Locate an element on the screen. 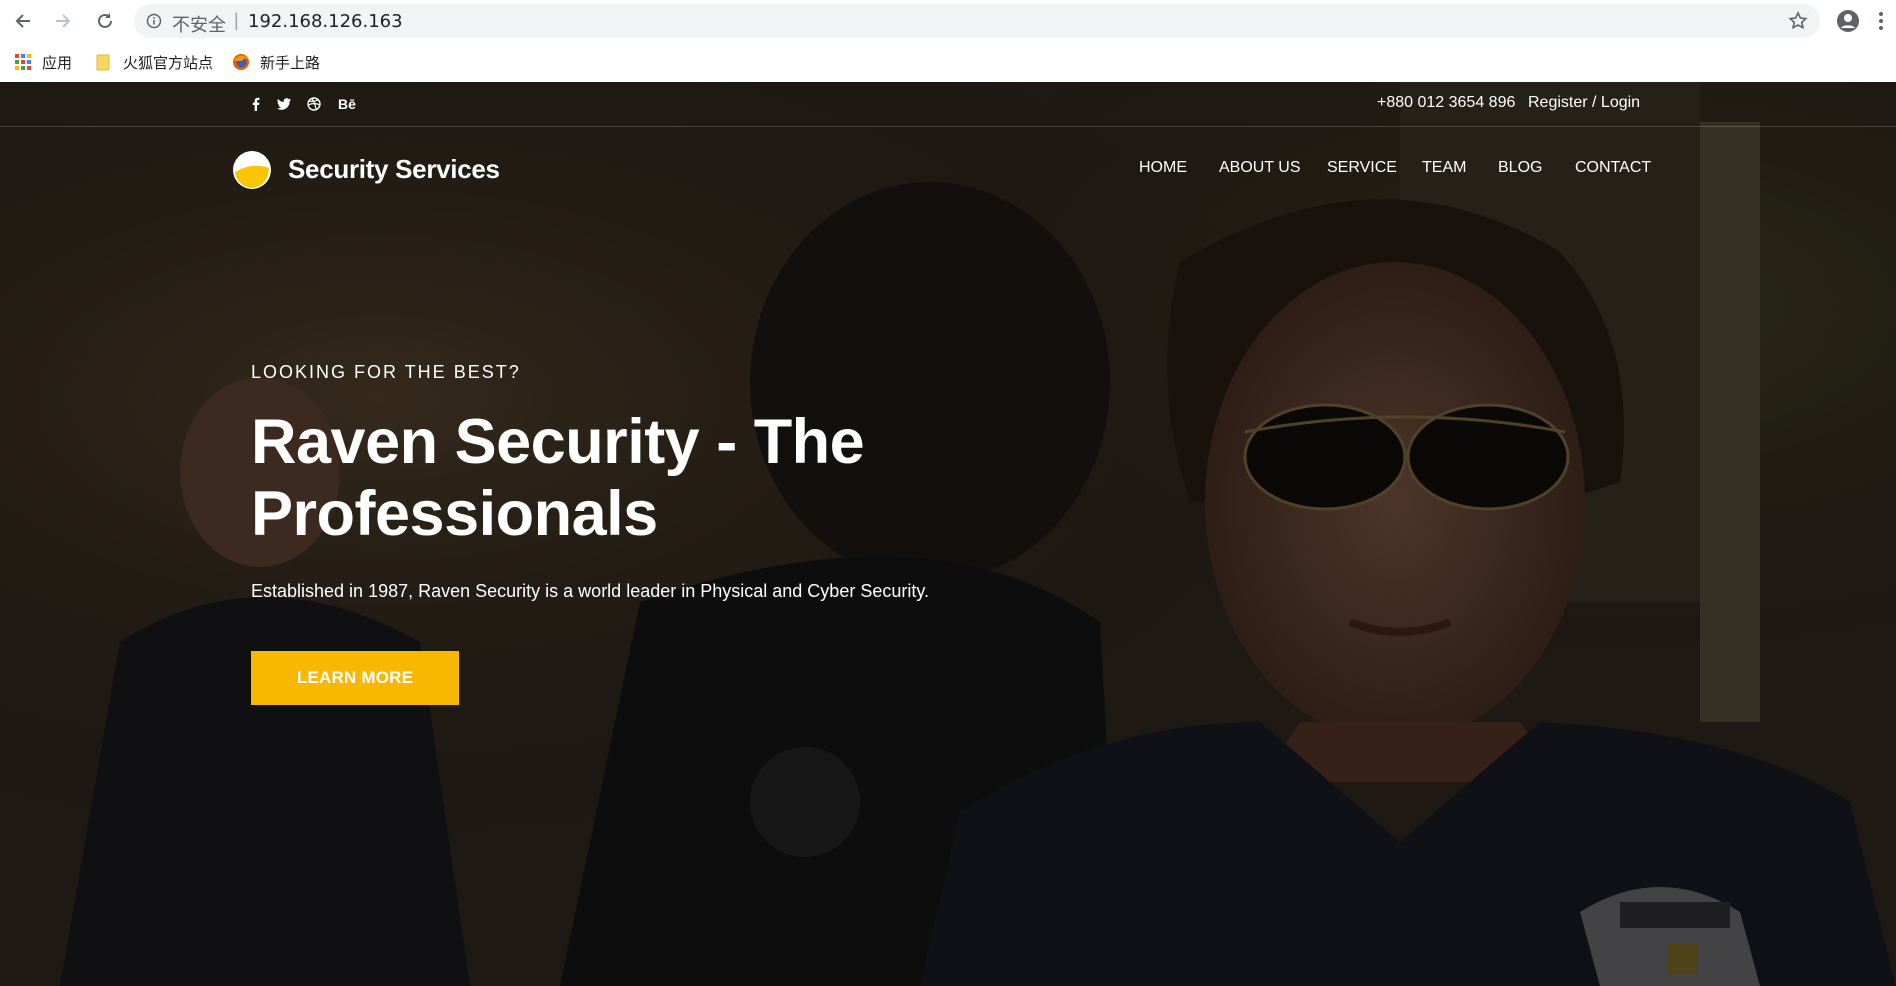 This screenshot has height=986, width=1896. hero-title-line-2: Professionals is located at coordinates (454, 514).